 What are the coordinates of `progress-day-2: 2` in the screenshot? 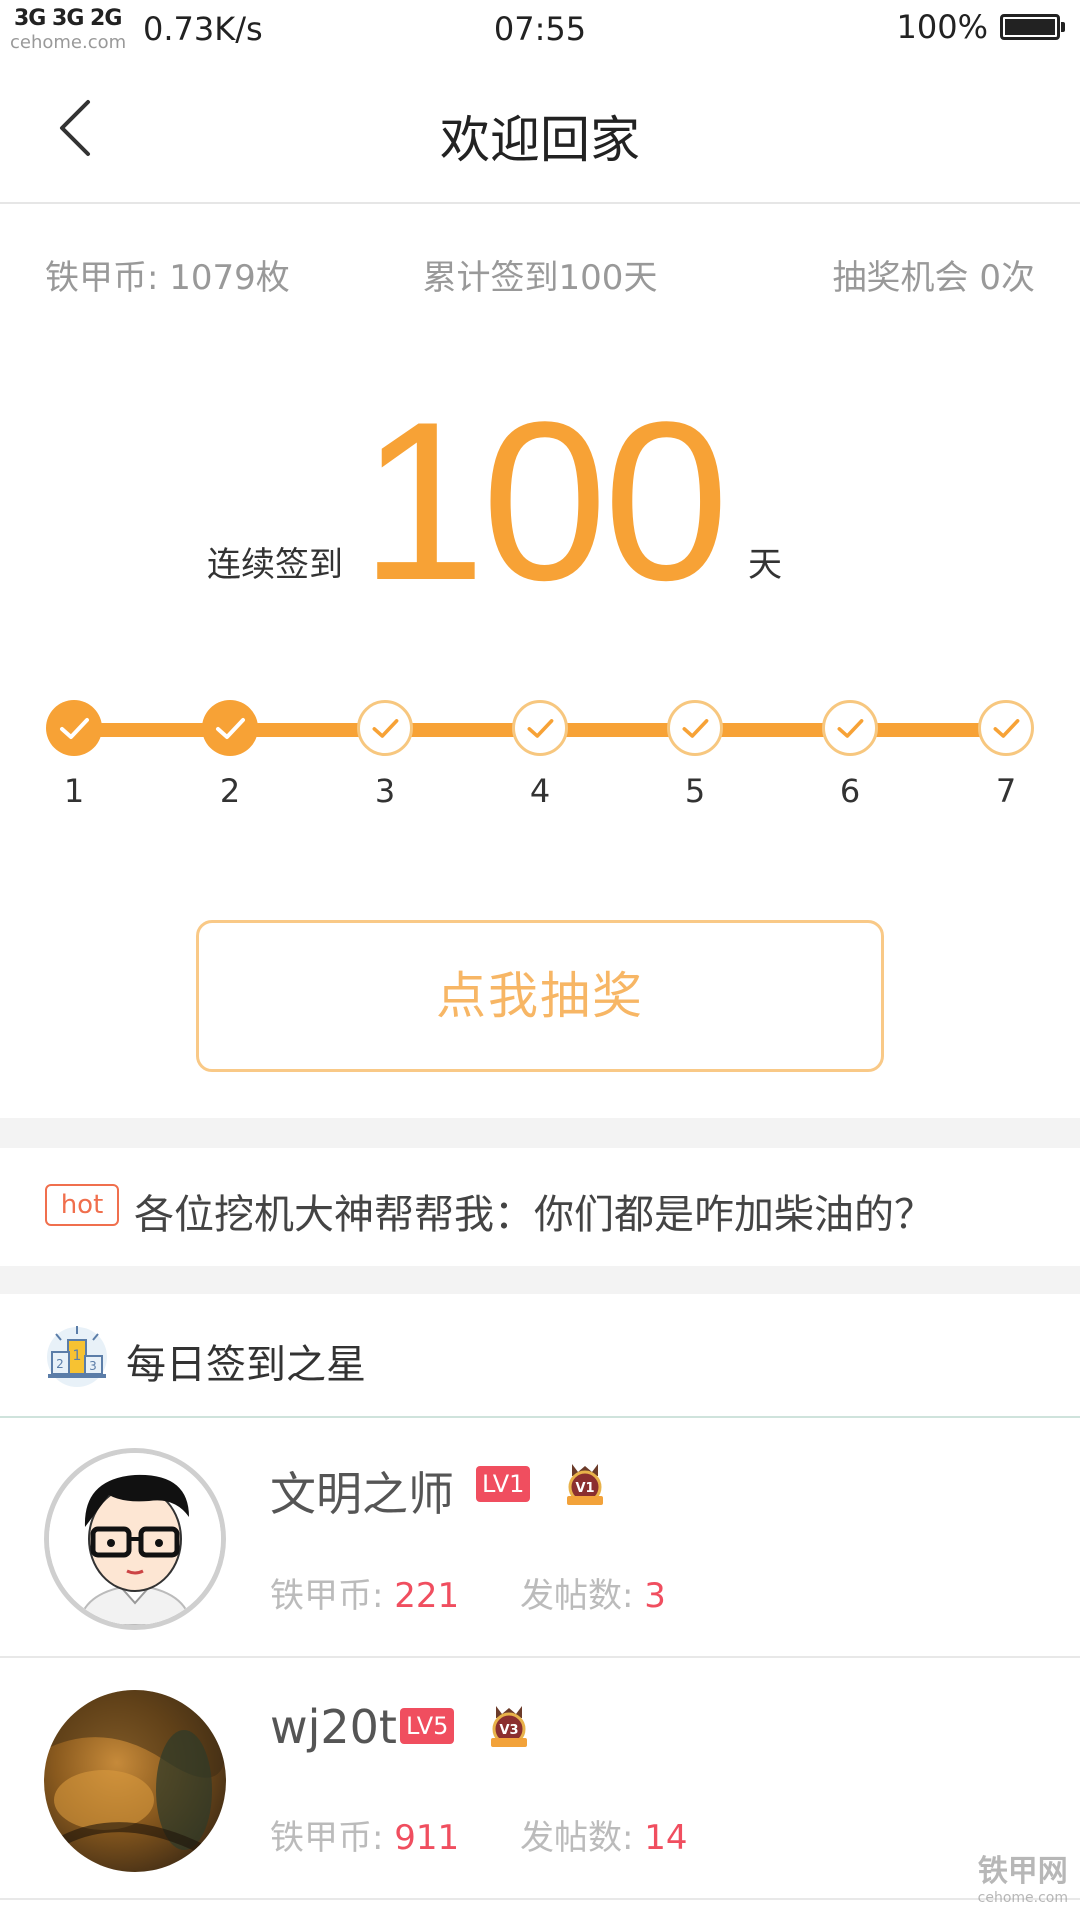 It's located at (230, 755).